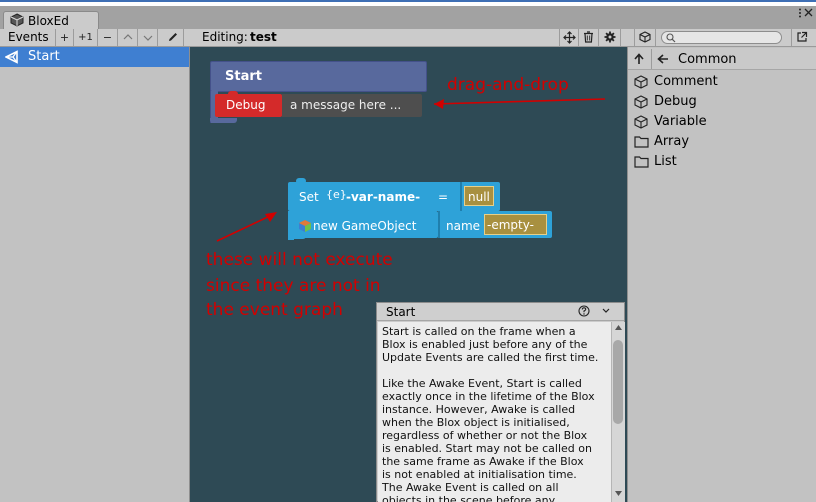 This screenshot has height=502, width=816. What do you see at coordinates (443, 197) in the screenshot?
I see `set-block-equals: =` at bounding box center [443, 197].